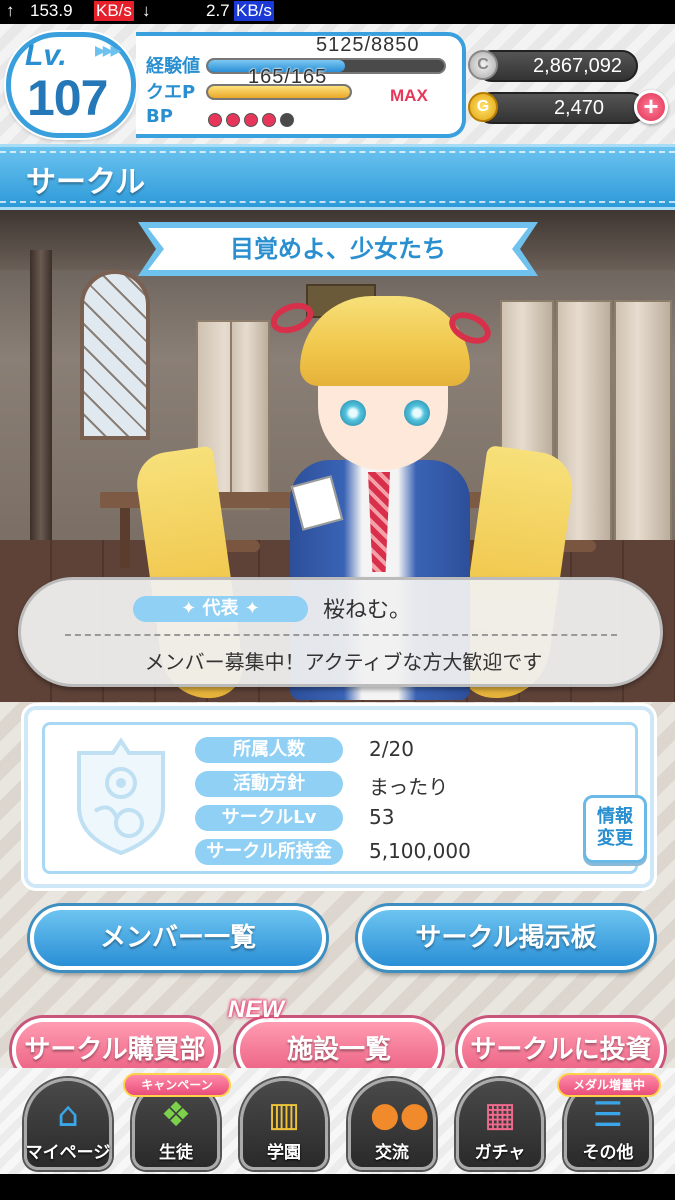 This screenshot has width=675, height=1200. Describe the element at coordinates (337, 177) in the screenshot. I see `page-title-bar: サークル` at that location.